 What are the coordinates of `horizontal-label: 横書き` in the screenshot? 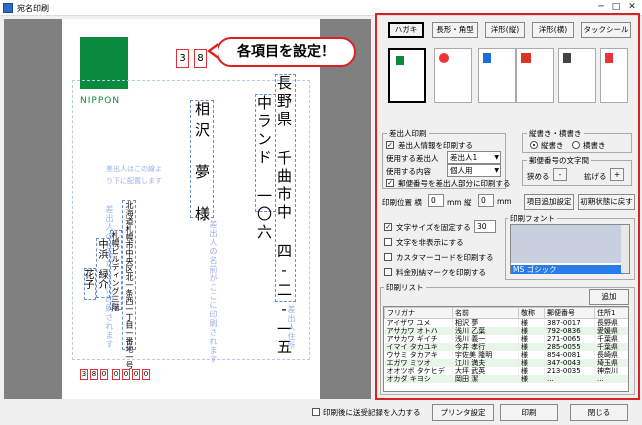 It's located at (594, 145).